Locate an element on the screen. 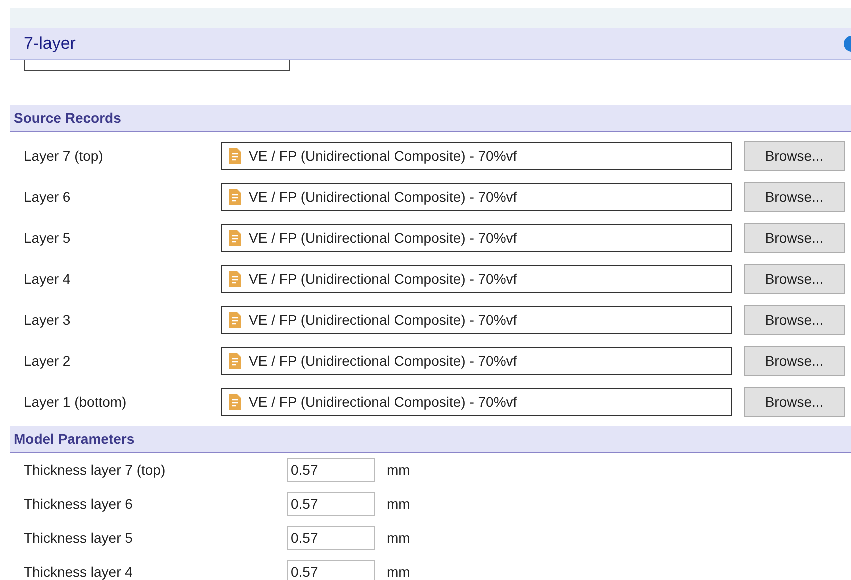 The image size is (851, 580). layer-label: Layer 5 is located at coordinates (47, 238).